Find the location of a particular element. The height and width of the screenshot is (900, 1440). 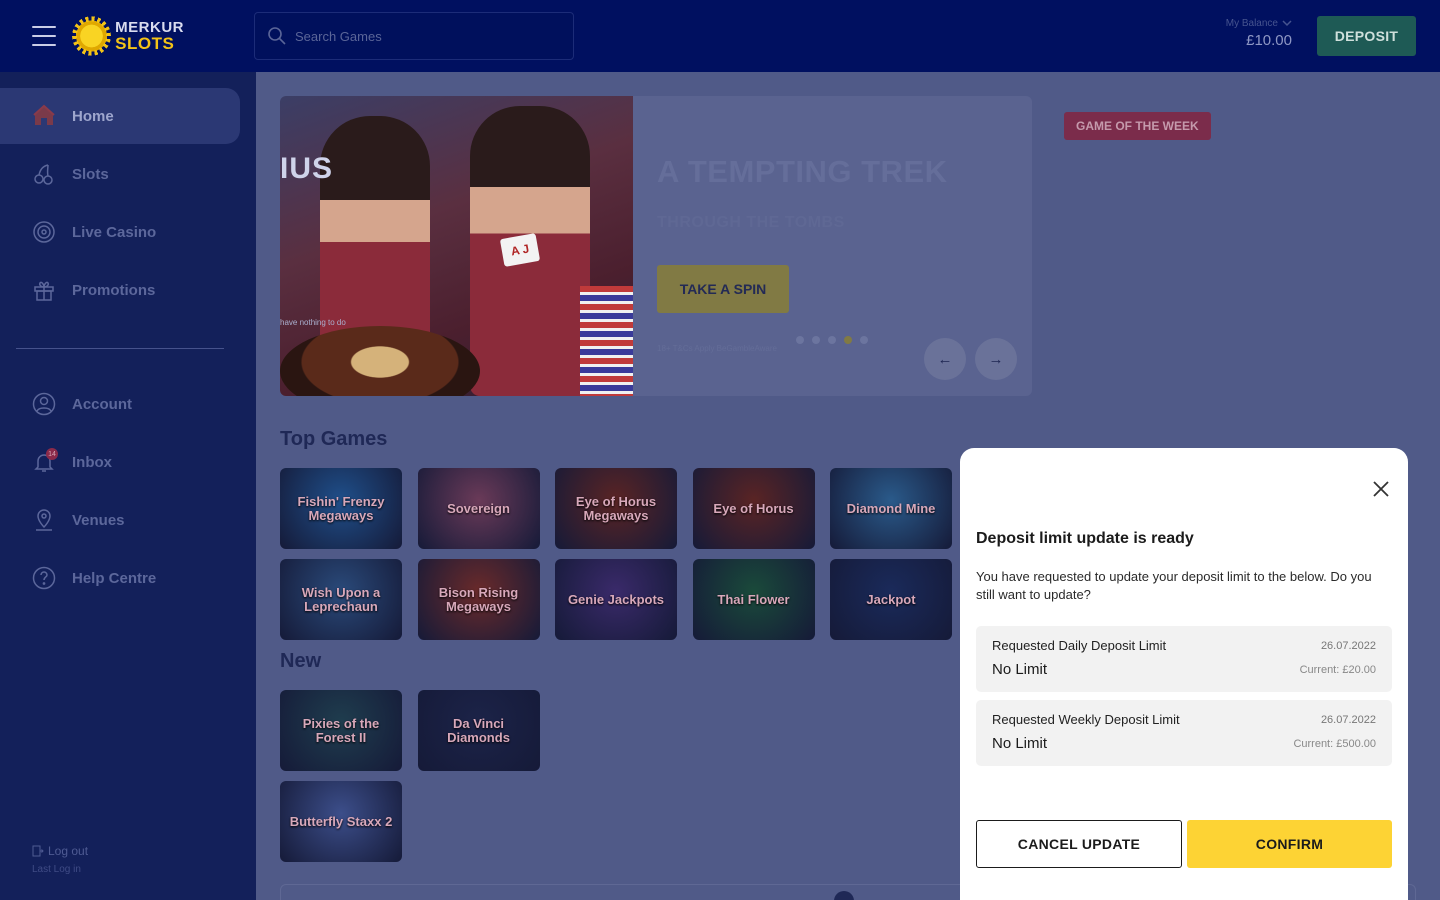

logo: MERKUR SLOTS is located at coordinates (128, 36).